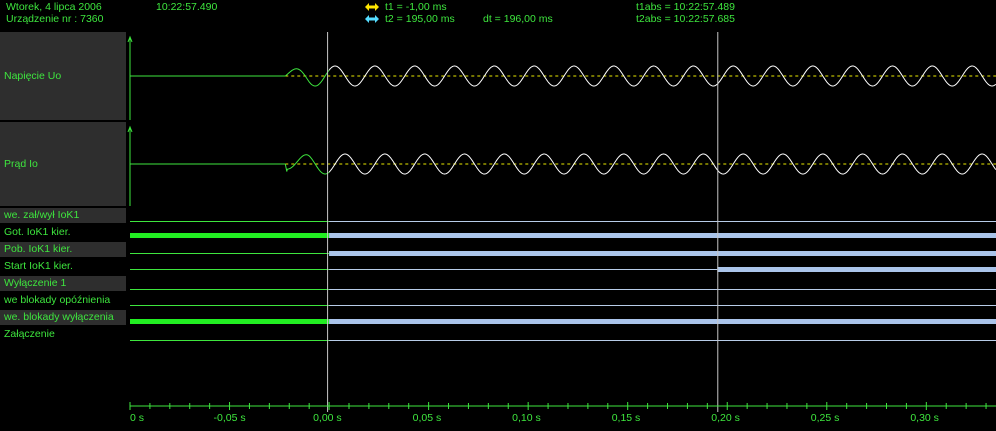  Describe the element at coordinates (230, 235) in the screenshot. I see `digital-trace-1-high-pre` at that location.